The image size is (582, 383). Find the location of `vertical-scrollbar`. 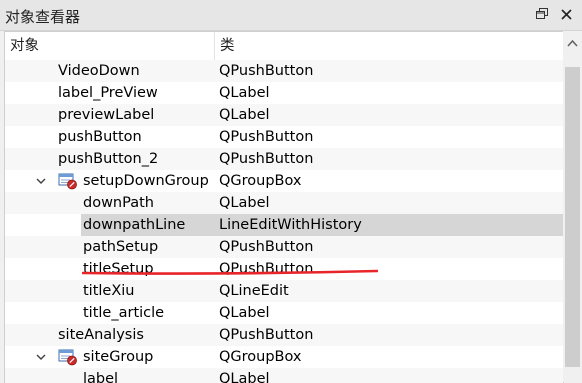

vertical-scrollbar is located at coordinates (572, 206).